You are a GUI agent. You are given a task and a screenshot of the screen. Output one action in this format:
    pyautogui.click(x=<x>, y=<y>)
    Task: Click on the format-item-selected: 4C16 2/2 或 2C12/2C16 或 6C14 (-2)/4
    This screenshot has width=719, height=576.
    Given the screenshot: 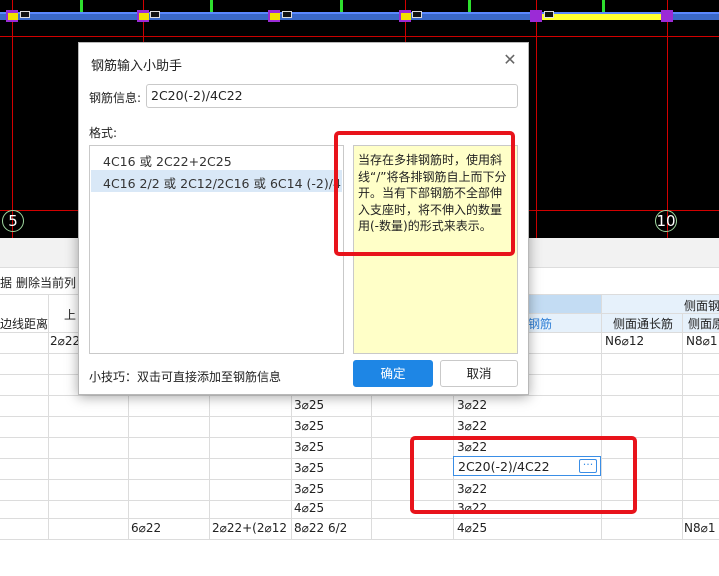 What is the action you would take?
    pyautogui.click(x=216, y=181)
    